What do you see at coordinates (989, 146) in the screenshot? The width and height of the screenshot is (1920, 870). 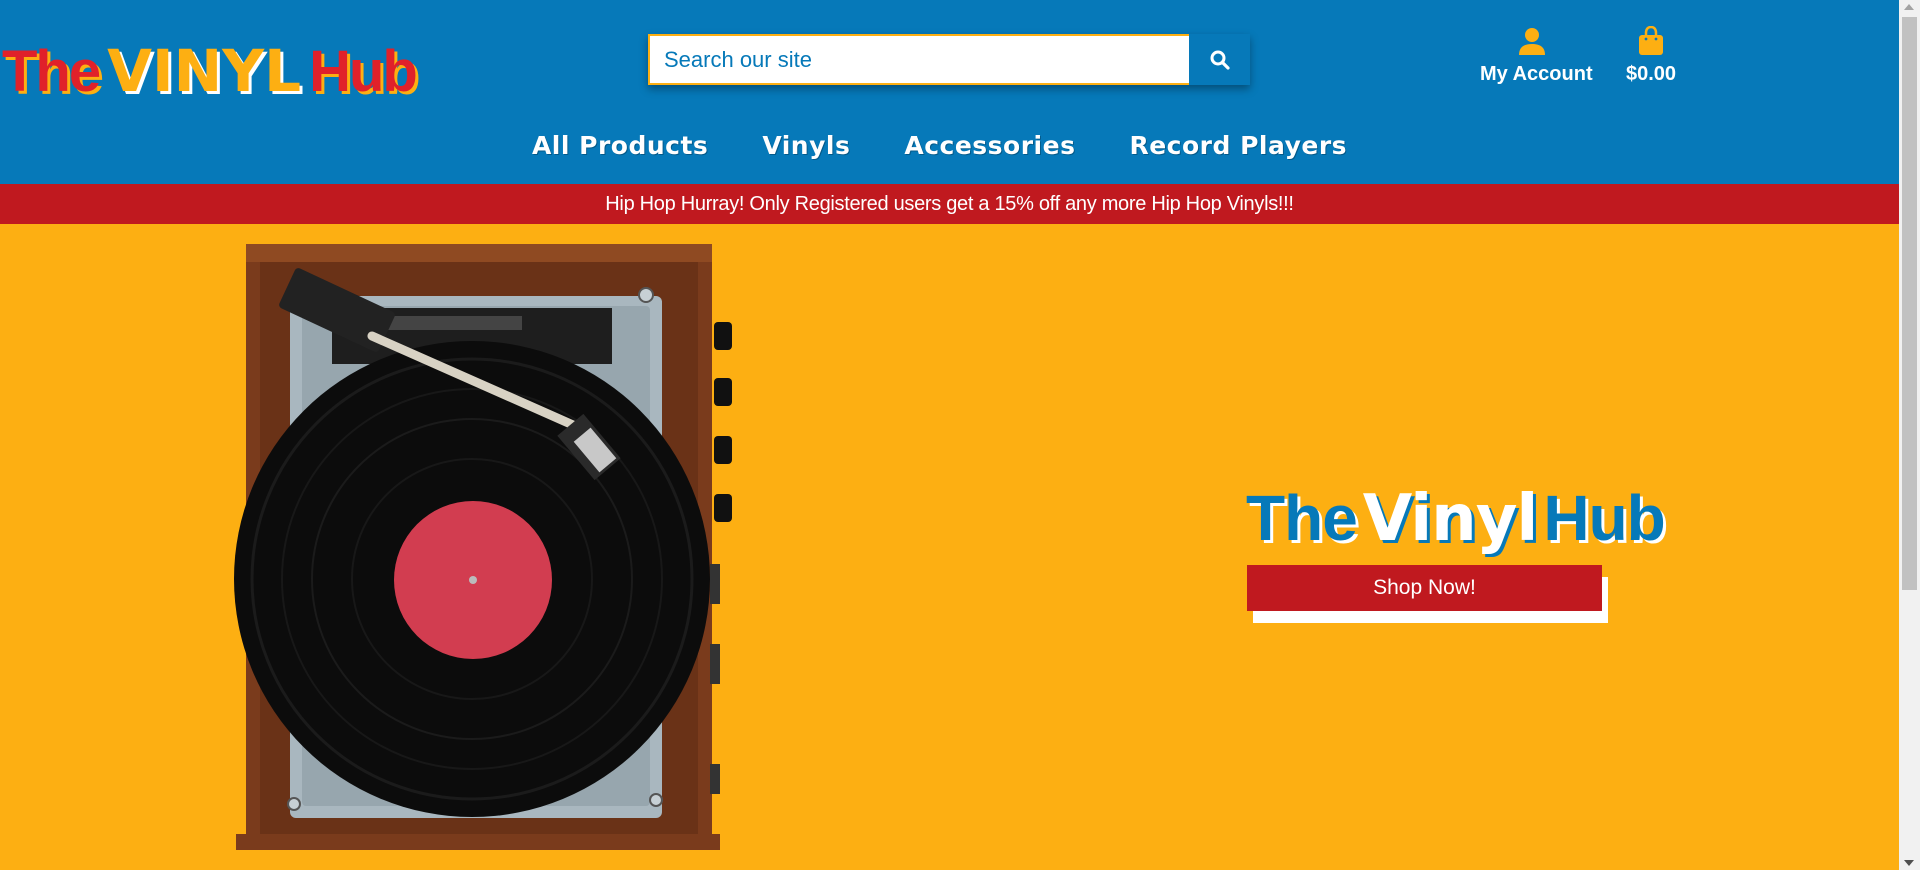 I see `nav-accessories: Accessories` at bounding box center [989, 146].